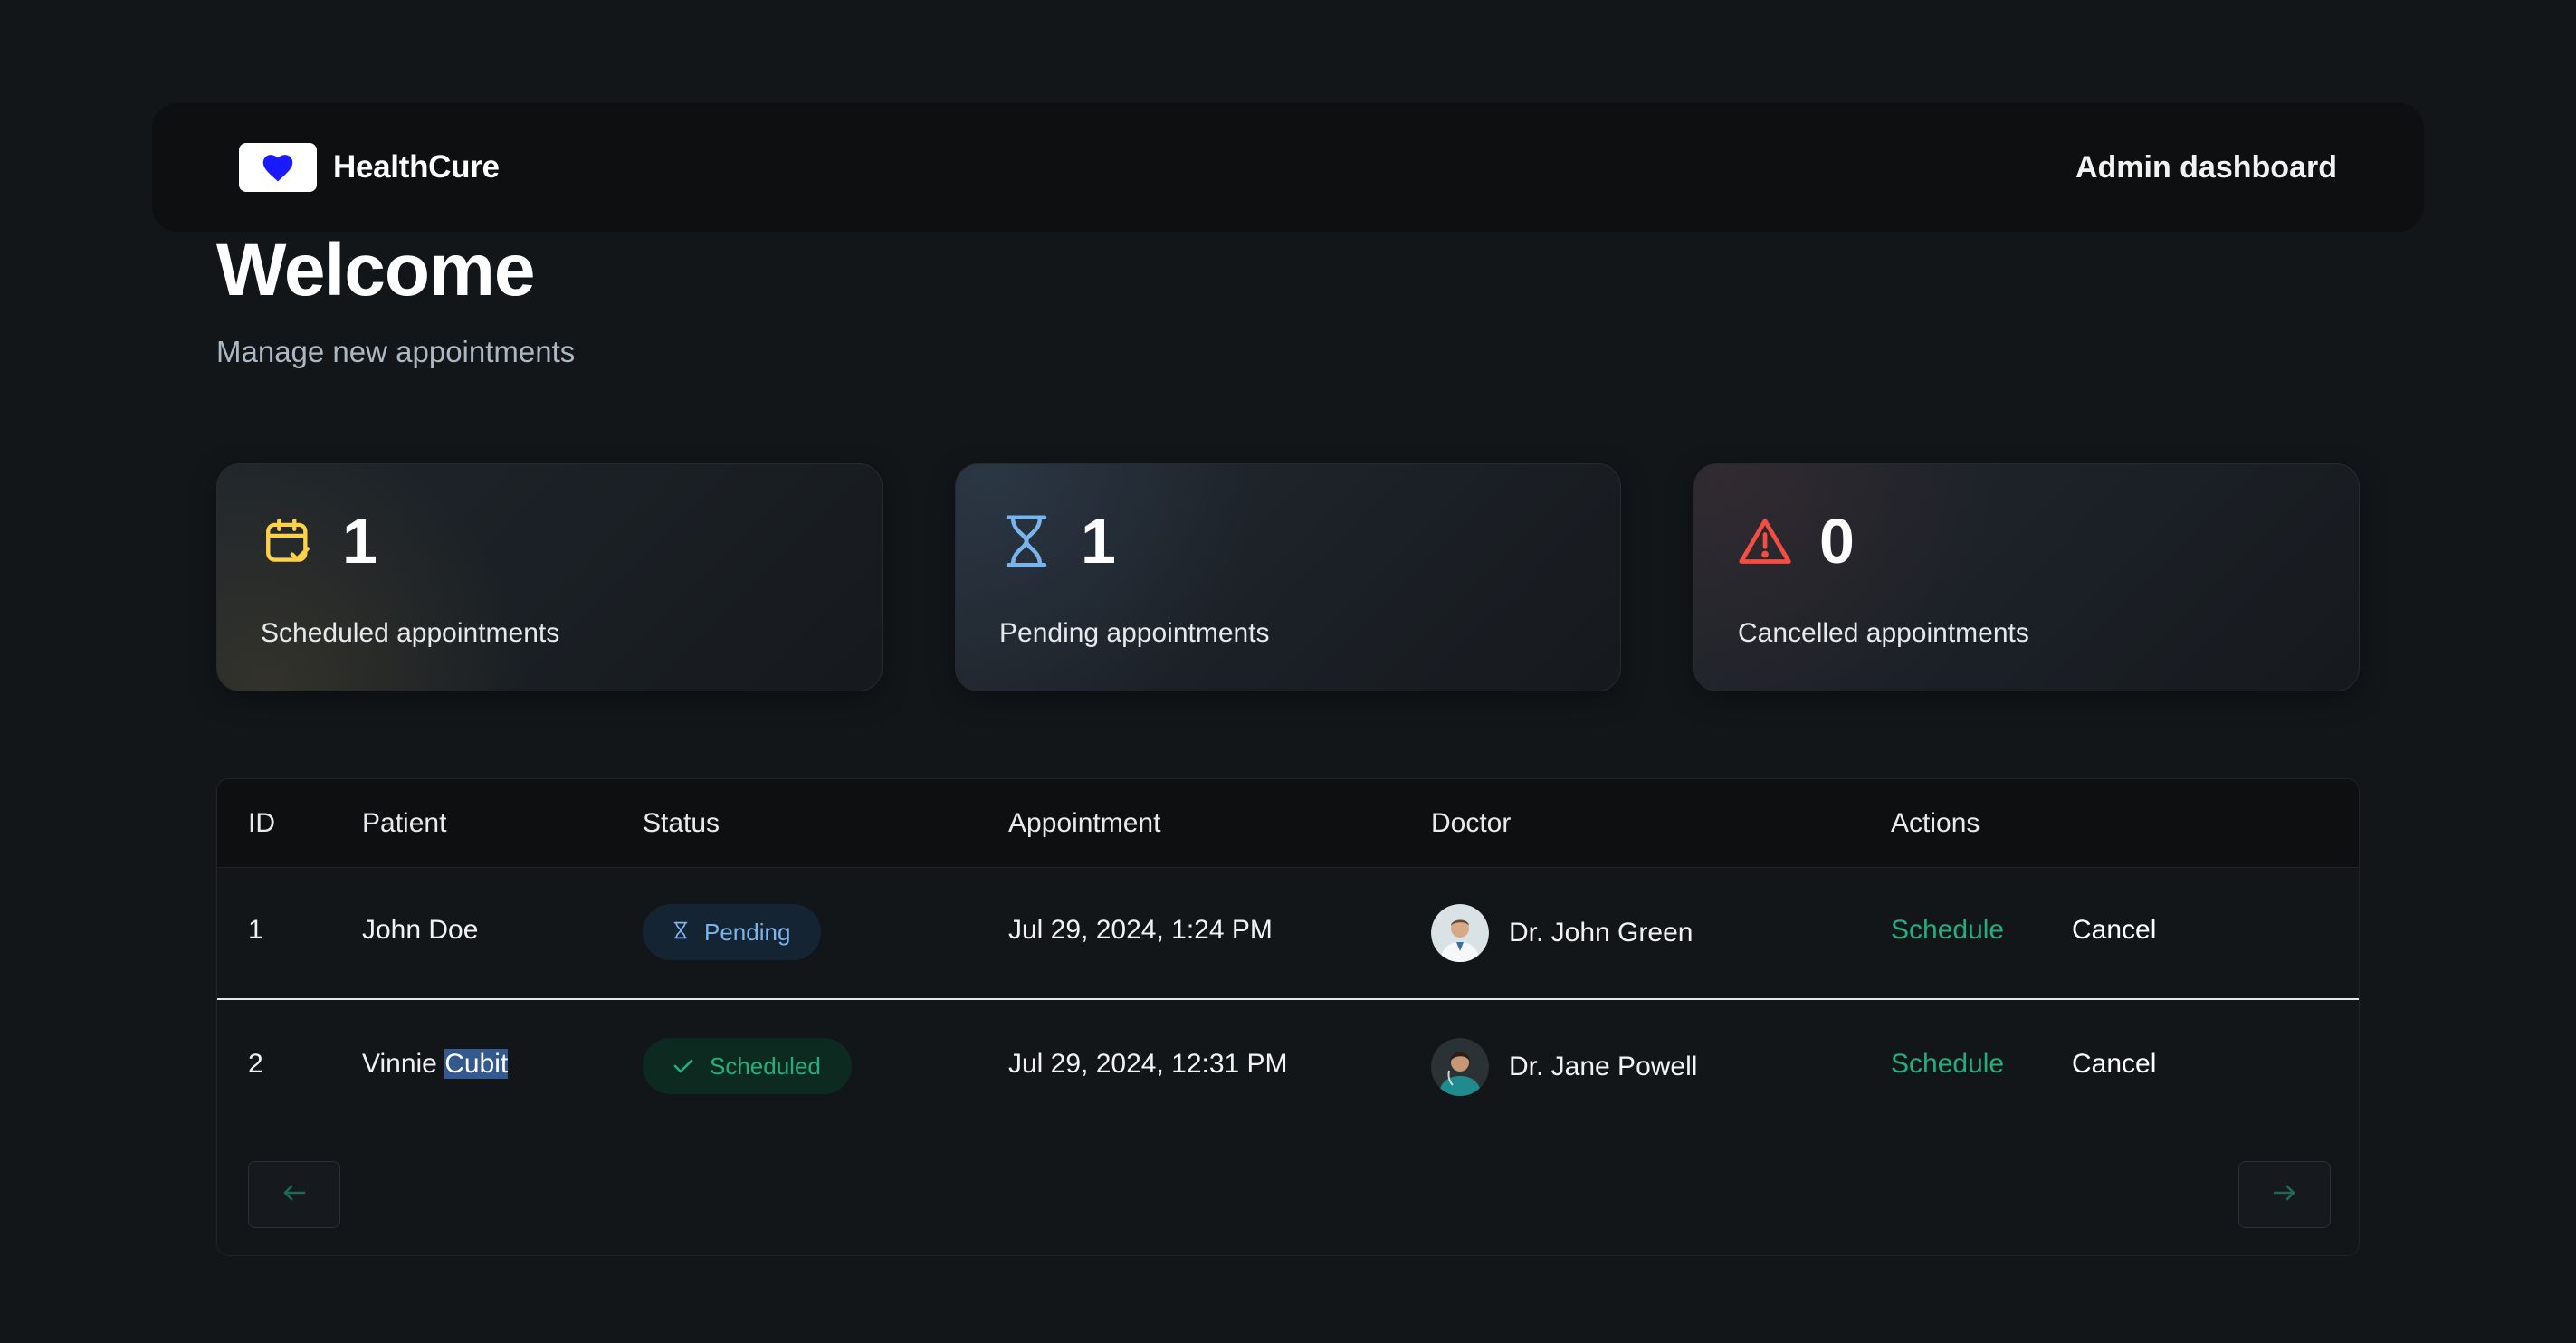 The height and width of the screenshot is (1343, 2576). What do you see at coordinates (681, 823) in the screenshot?
I see `column-header-status: Status` at bounding box center [681, 823].